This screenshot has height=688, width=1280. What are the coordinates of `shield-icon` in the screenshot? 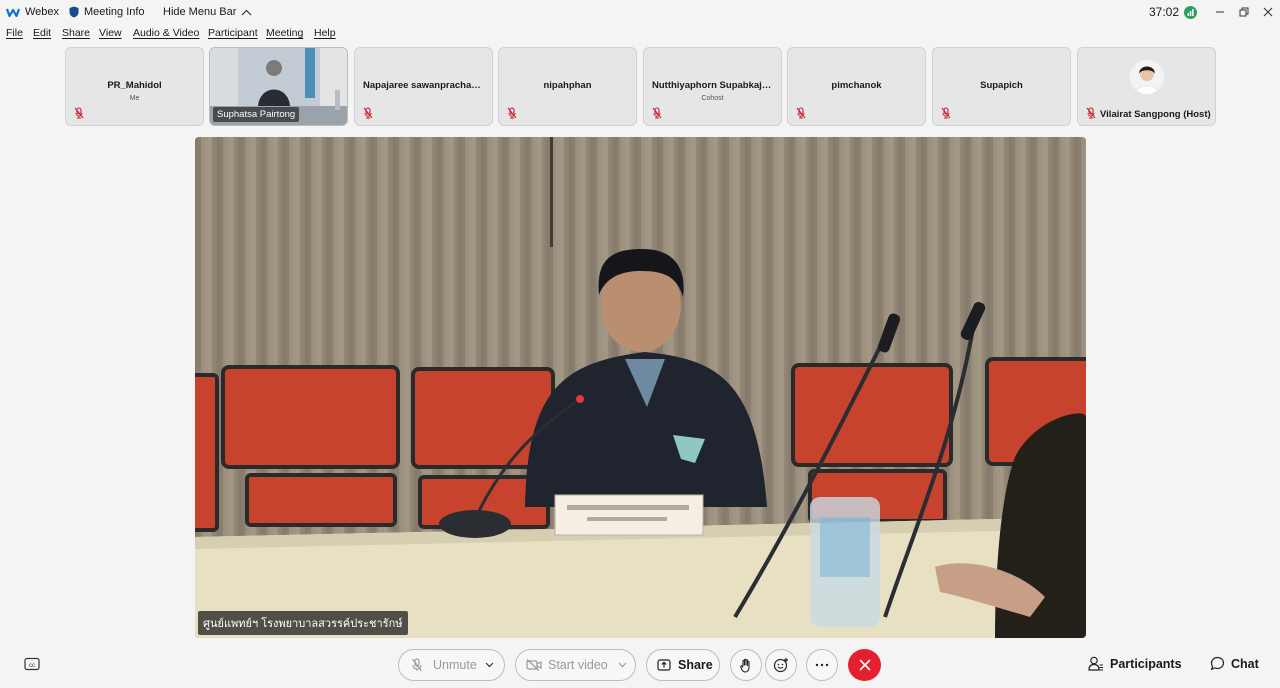 It's located at (74, 12).